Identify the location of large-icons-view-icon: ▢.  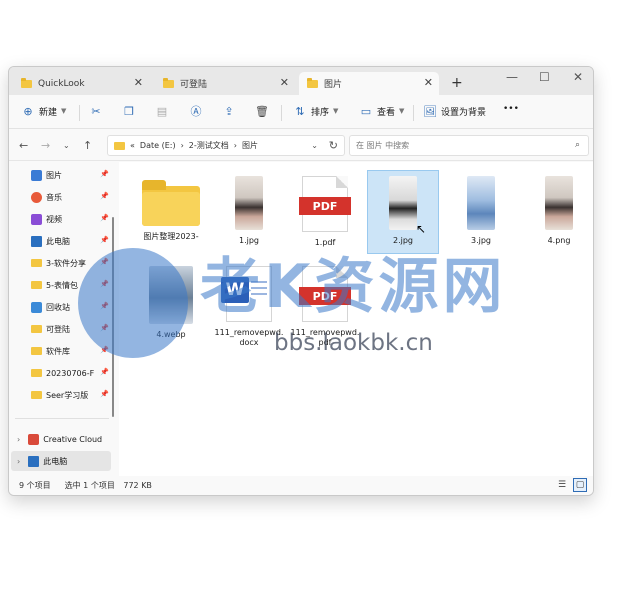
(580, 485).